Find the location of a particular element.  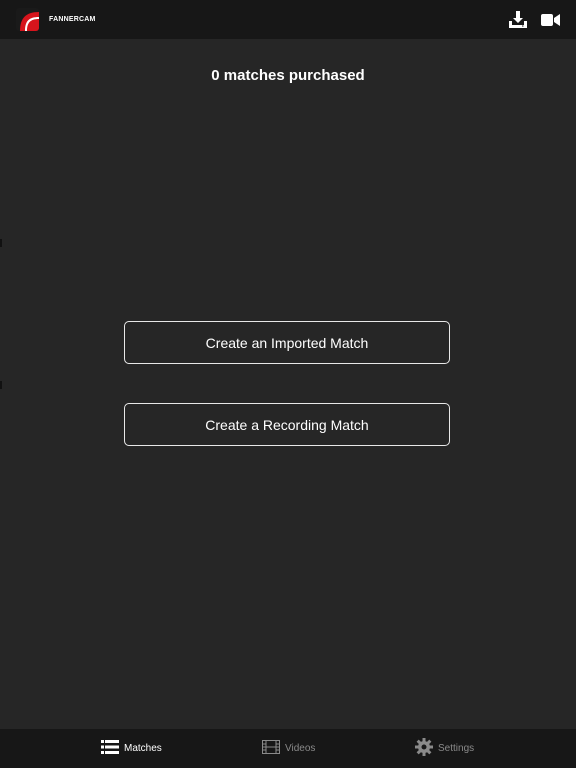

fannercam-logo-icon is located at coordinates (27, 19).